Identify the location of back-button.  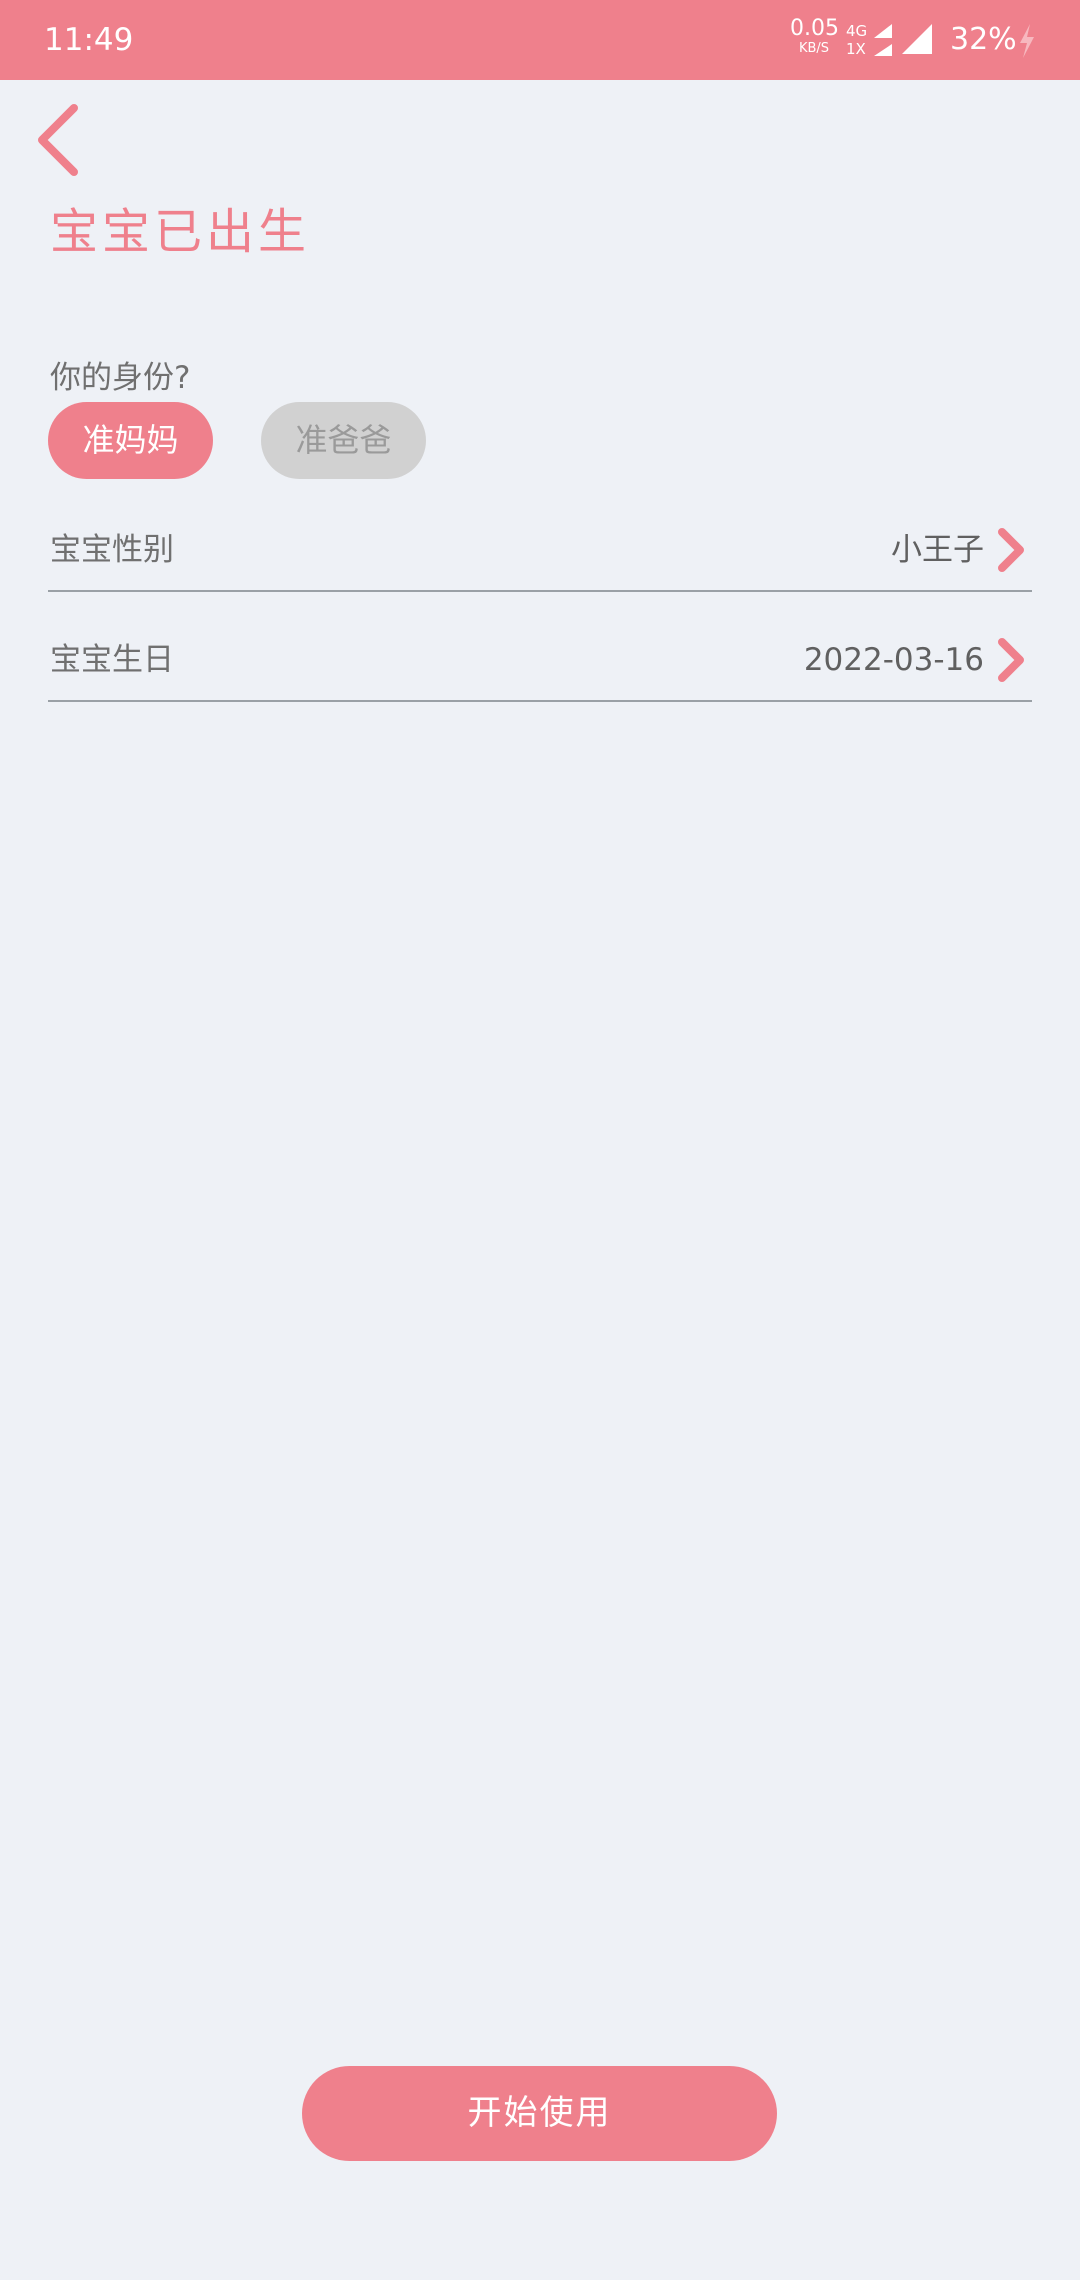
(60, 140).